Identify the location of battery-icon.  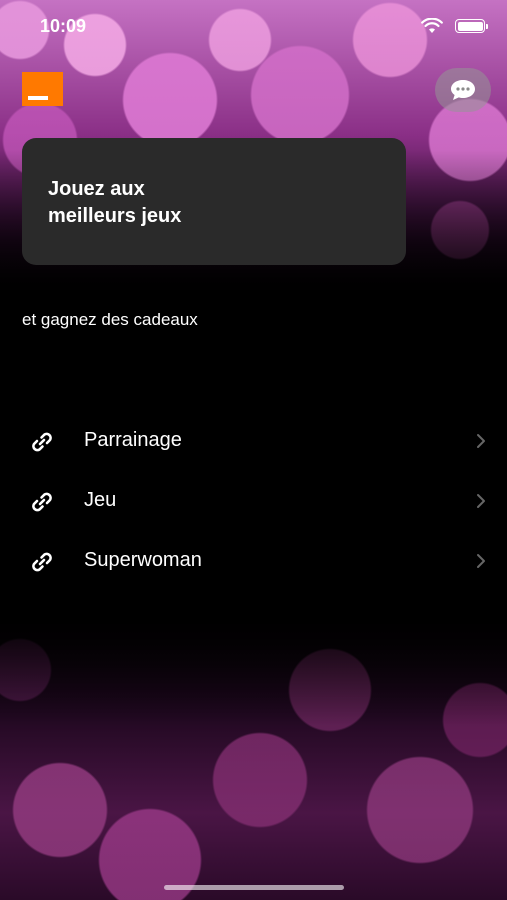
(471, 26).